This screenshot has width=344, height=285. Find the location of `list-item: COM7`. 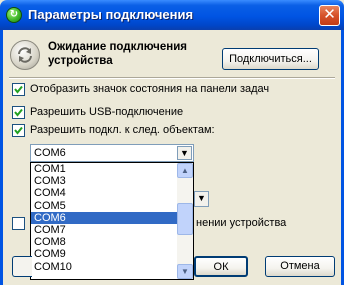

list-item: COM7 is located at coordinates (104, 230).